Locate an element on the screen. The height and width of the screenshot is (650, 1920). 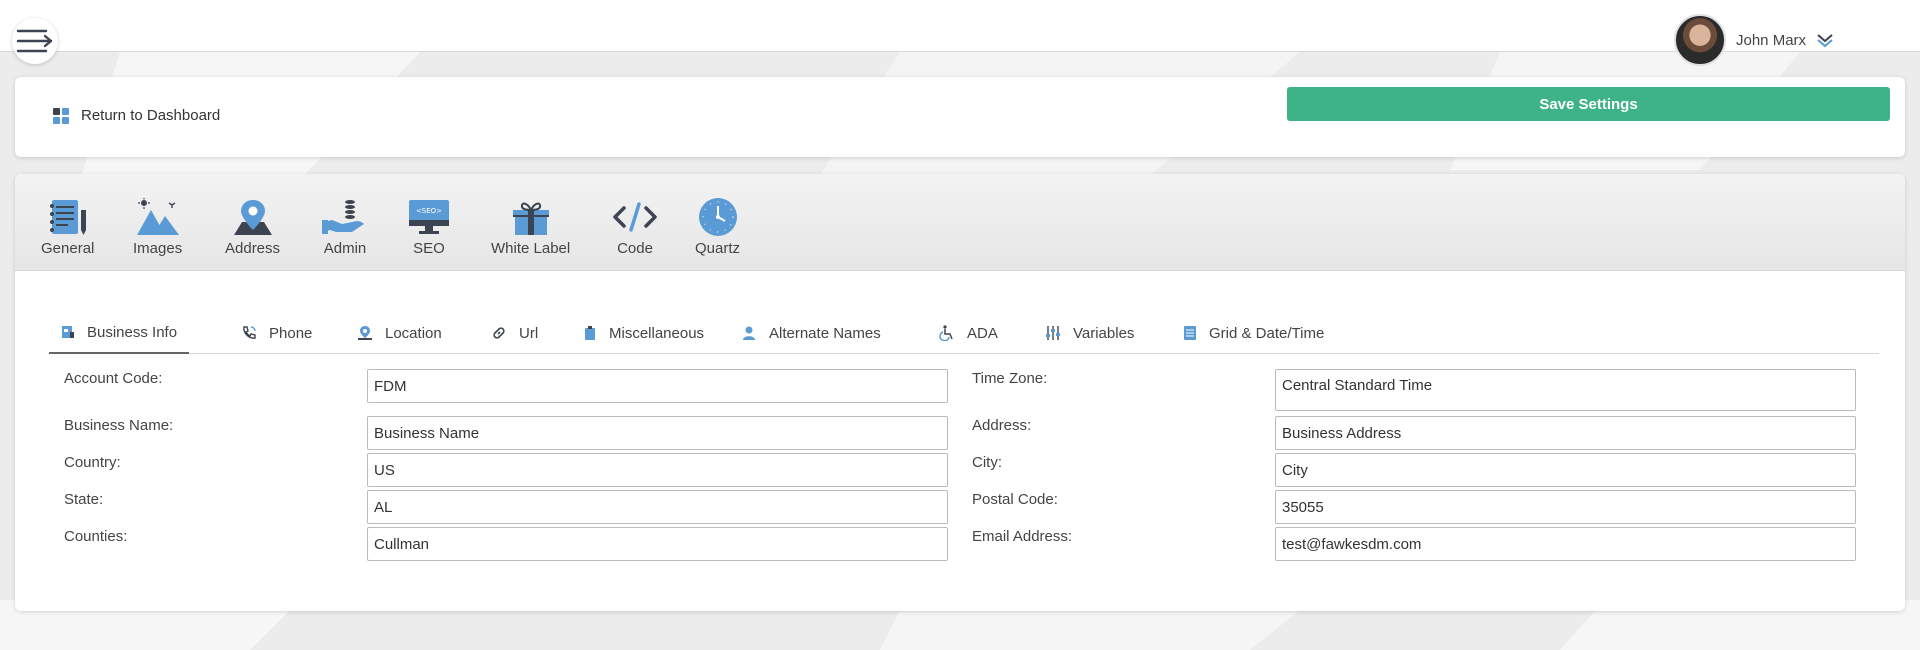
section-admin: Admin is located at coordinates (345, 227).